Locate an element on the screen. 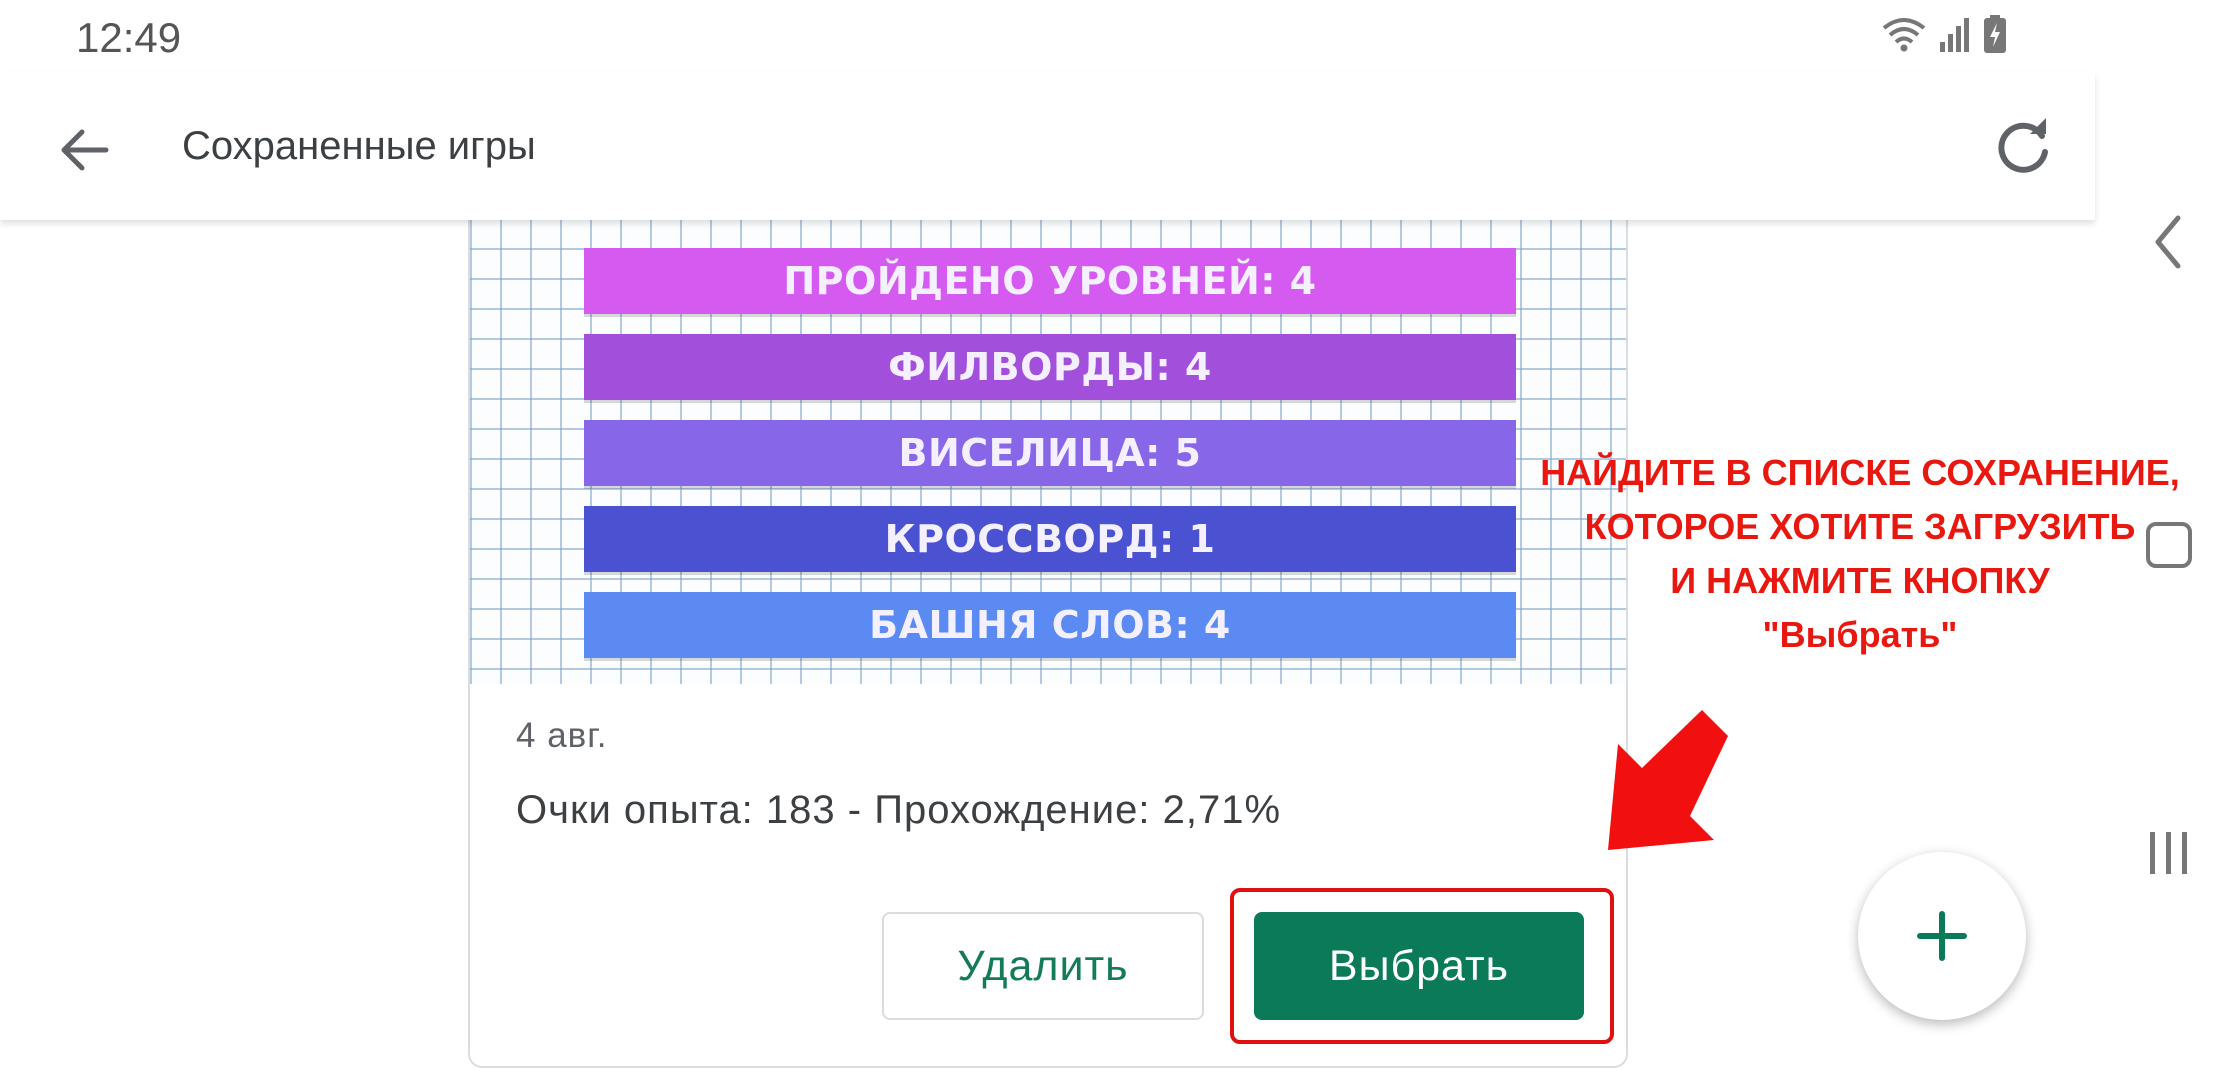 The width and height of the screenshot is (2220, 1080). save-date: 4 авг. is located at coordinates (562, 735).